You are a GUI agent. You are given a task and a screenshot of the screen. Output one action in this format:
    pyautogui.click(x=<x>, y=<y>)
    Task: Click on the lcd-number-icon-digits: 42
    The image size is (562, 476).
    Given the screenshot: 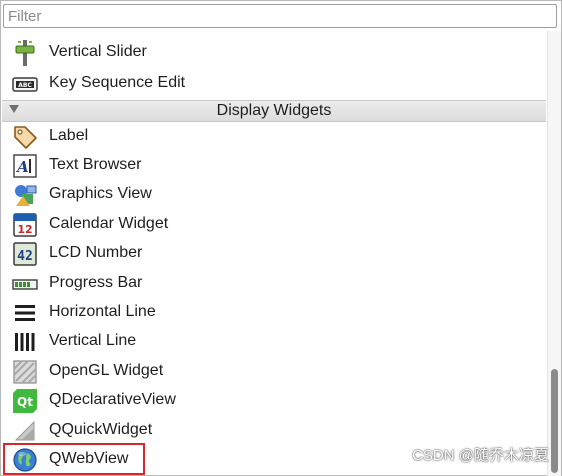 What is the action you would take?
    pyautogui.click(x=25, y=256)
    